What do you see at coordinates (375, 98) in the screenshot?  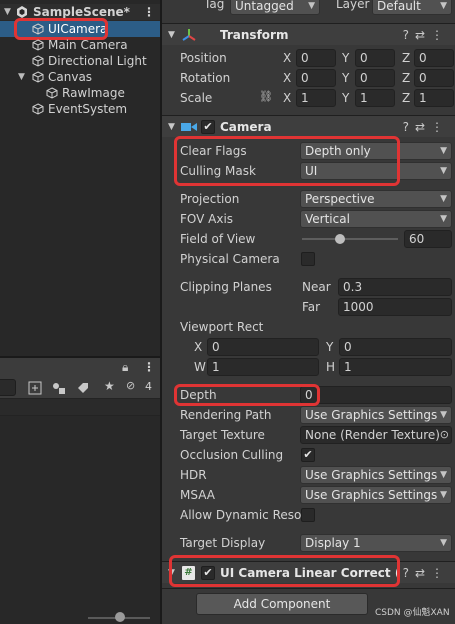 I see `scale-y-field: 1` at bounding box center [375, 98].